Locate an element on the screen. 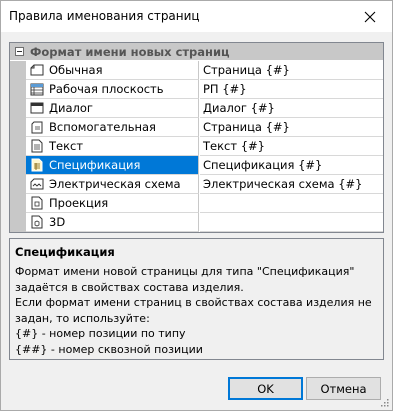  property-name-cell: Диалог is located at coordinates (112, 108).